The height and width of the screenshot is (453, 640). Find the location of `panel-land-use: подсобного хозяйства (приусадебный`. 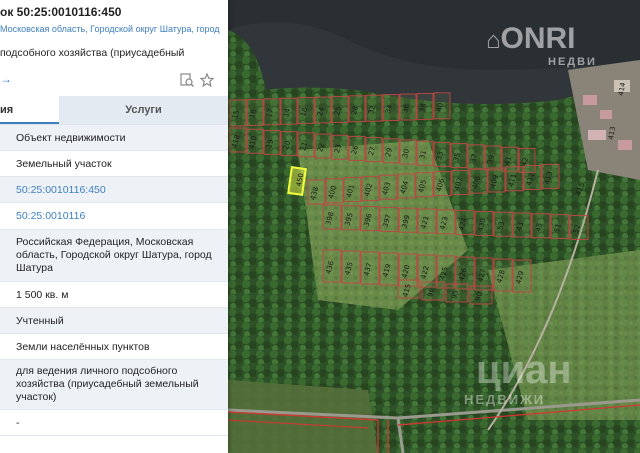

panel-land-use: подсобного хозяйства (приусадебный is located at coordinates (92, 53).